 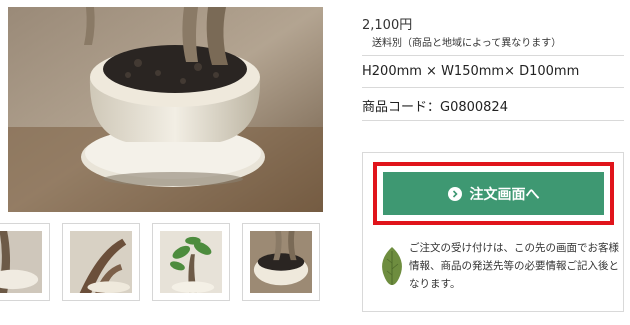 What do you see at coordinates (504, 194) in the screenshot?
I see `order-button-label: 注文画面へ` at bounding box center [504, 194].